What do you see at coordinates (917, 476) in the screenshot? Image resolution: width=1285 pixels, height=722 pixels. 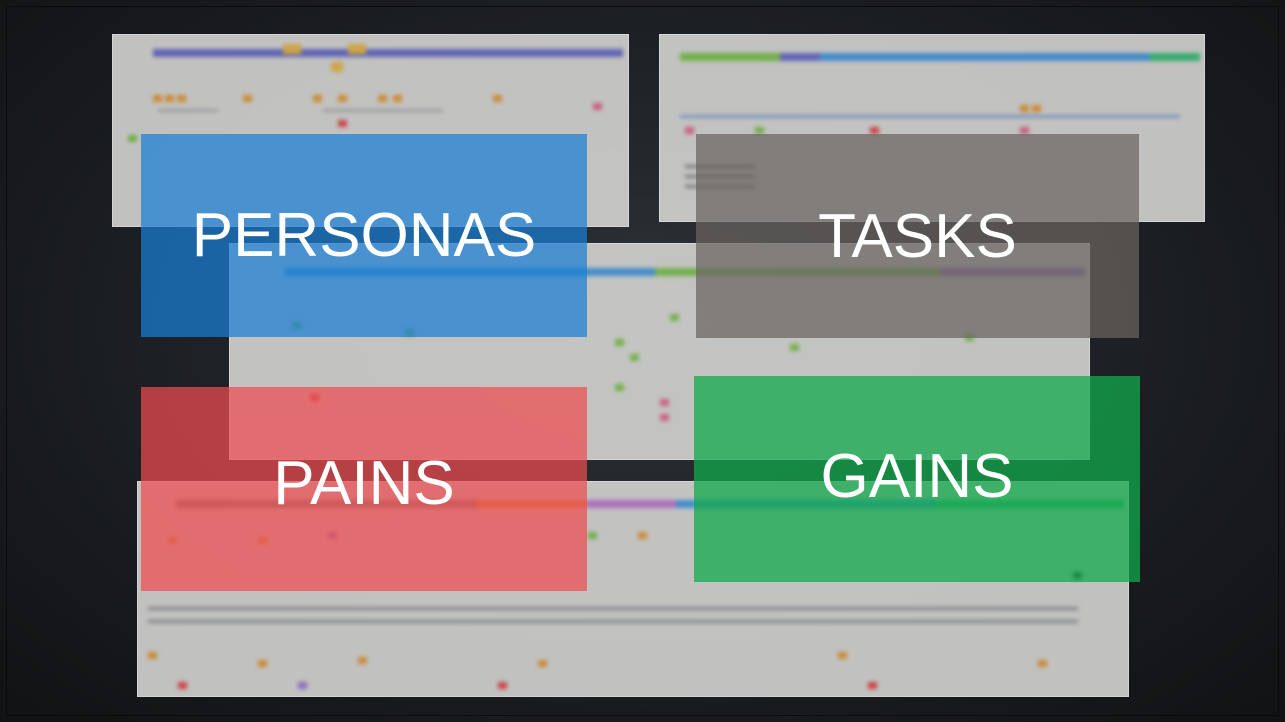 I see `gains-label: GAINS` at bounding box center [917, 476].